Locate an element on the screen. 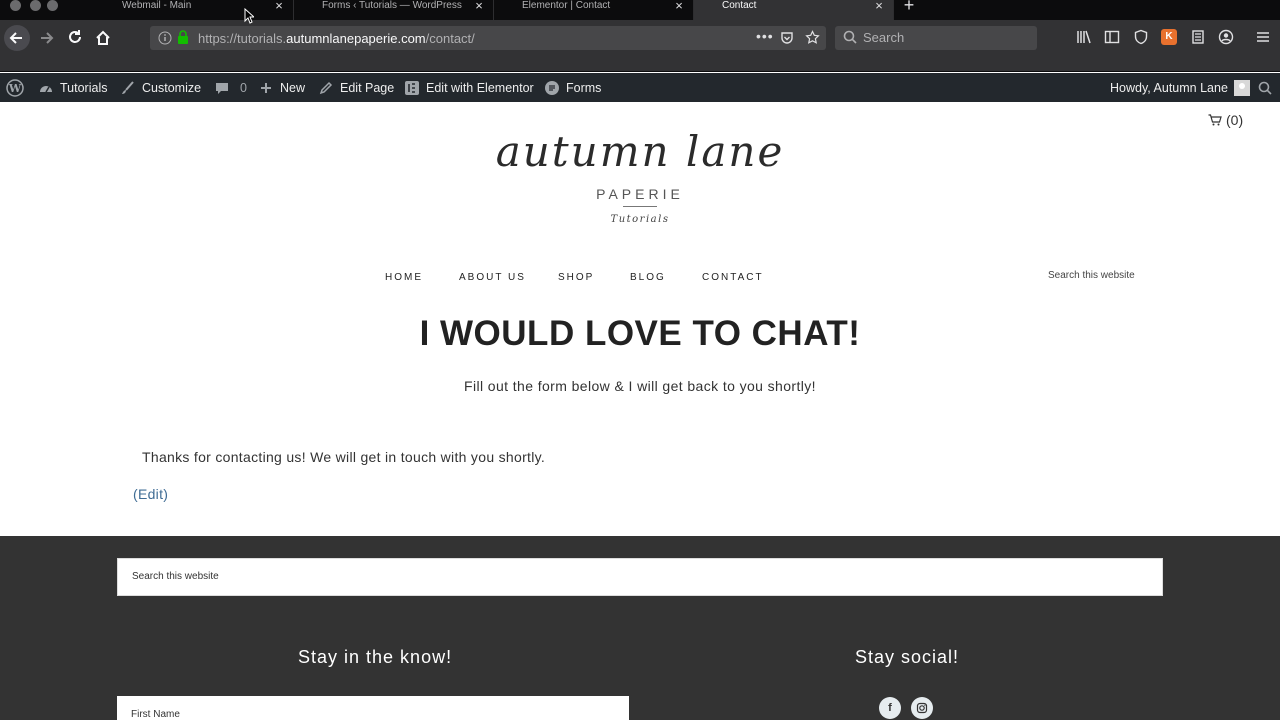  tab-elementor: Elementor | Contact × is located at coordinates (594, 10).